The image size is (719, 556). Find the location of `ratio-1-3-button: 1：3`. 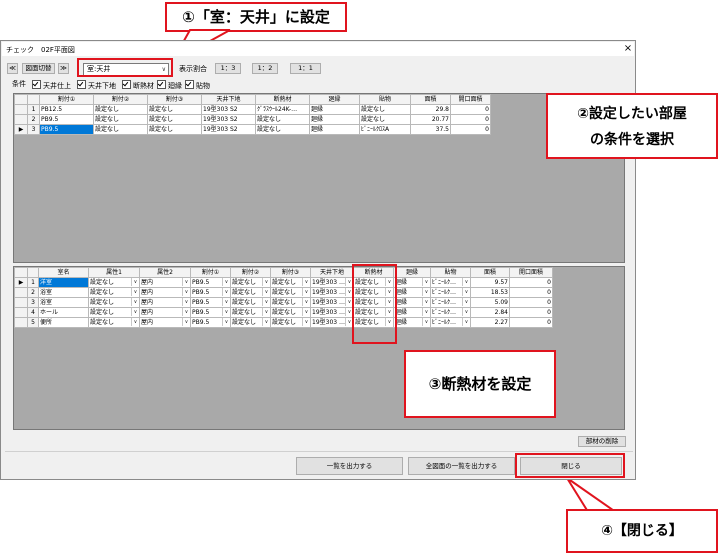

ratio-1-3-button: 1：3 is located at coordinates (228, 68).